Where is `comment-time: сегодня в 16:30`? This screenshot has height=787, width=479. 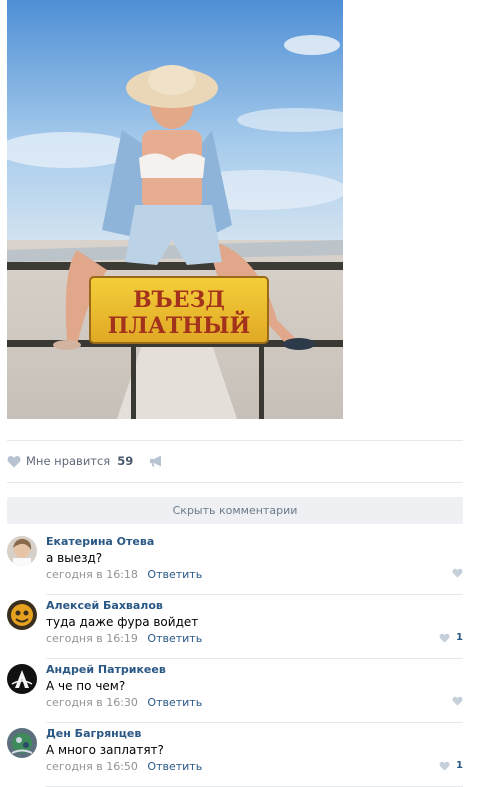
comment-time: сегодня в 16:30 is located at coordinates (92, 702).